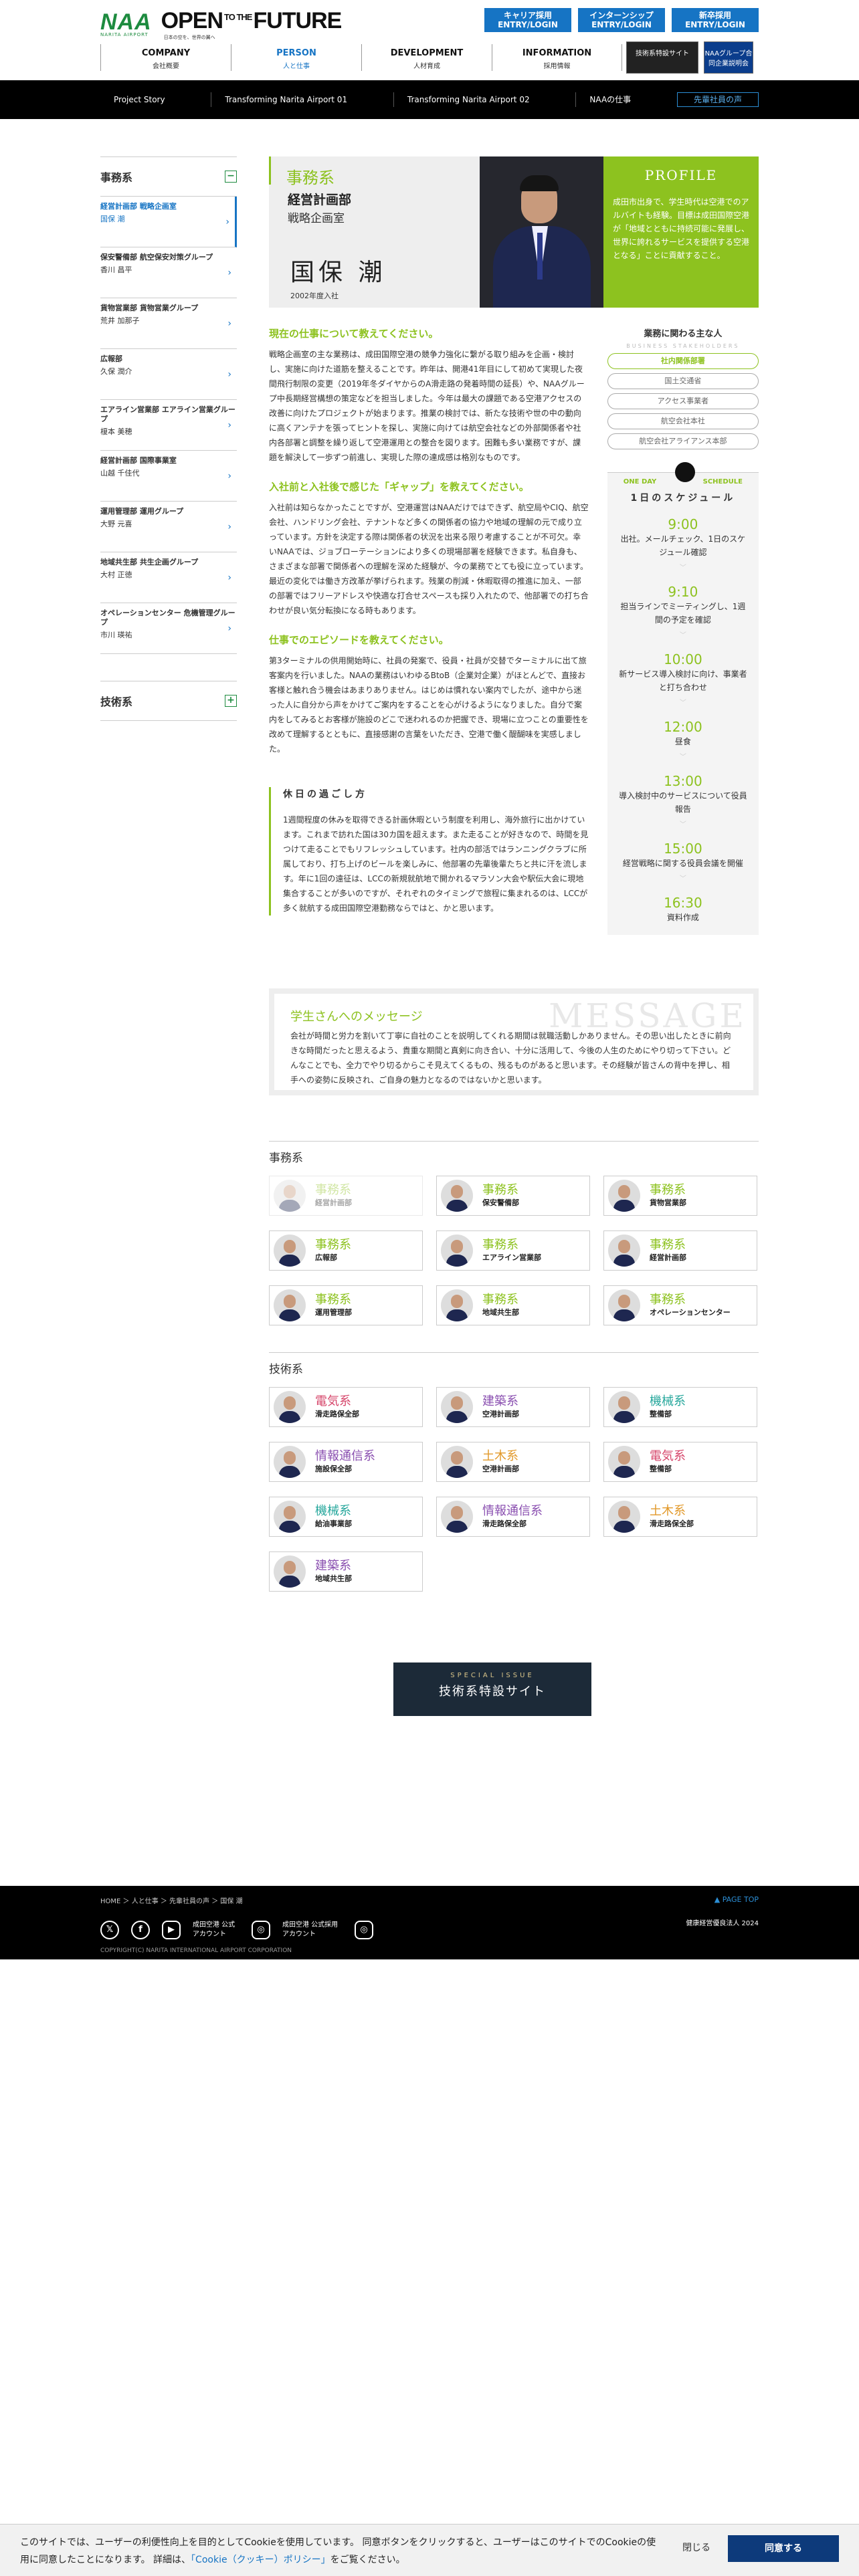  I want to click on schedule-event: 13:00 導入検討中のサービスについて役員報告 ﹀, so click(683, 801).